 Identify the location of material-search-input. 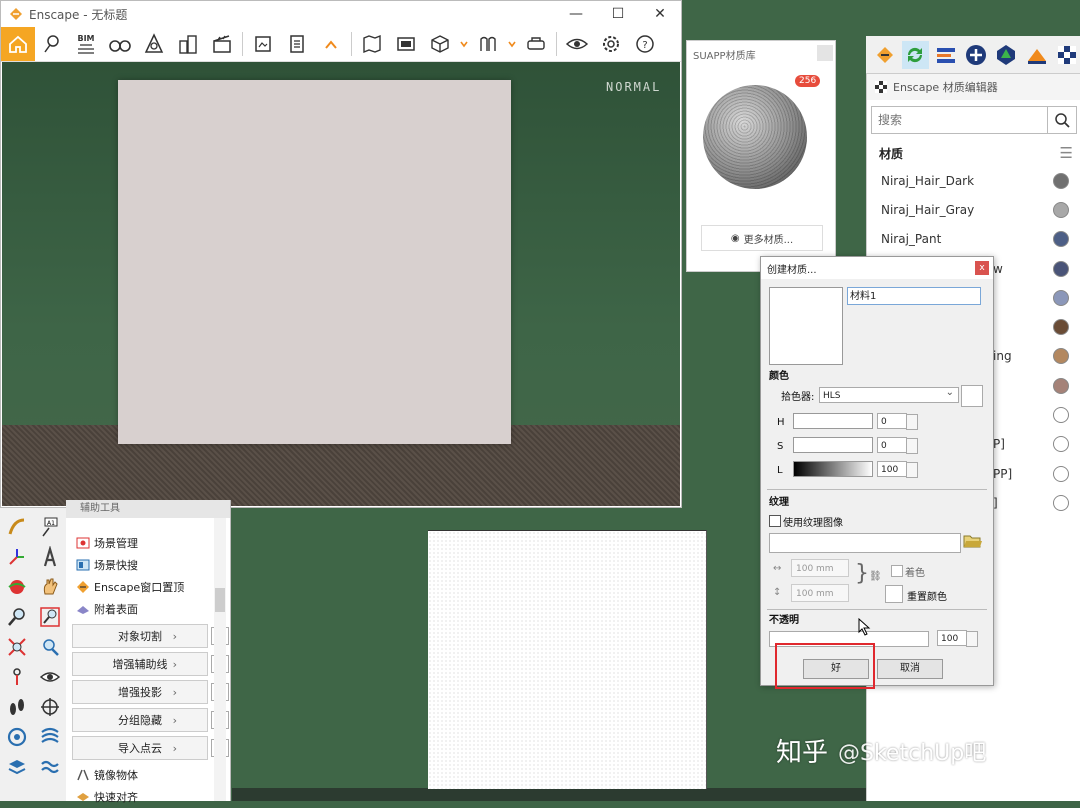
(959, 120).